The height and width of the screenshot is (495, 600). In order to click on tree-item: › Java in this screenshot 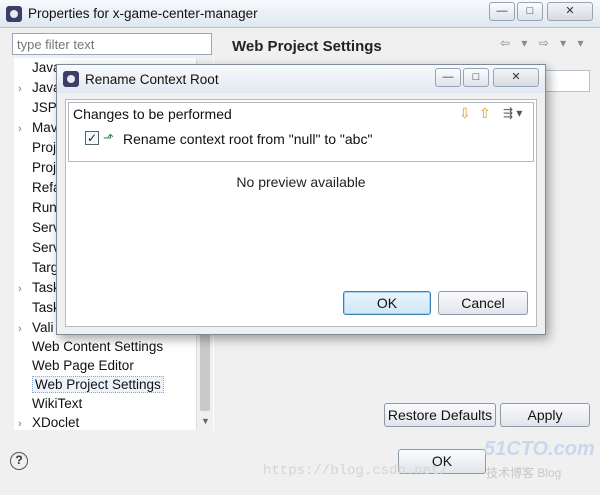, I will do `click(39, 87)`.